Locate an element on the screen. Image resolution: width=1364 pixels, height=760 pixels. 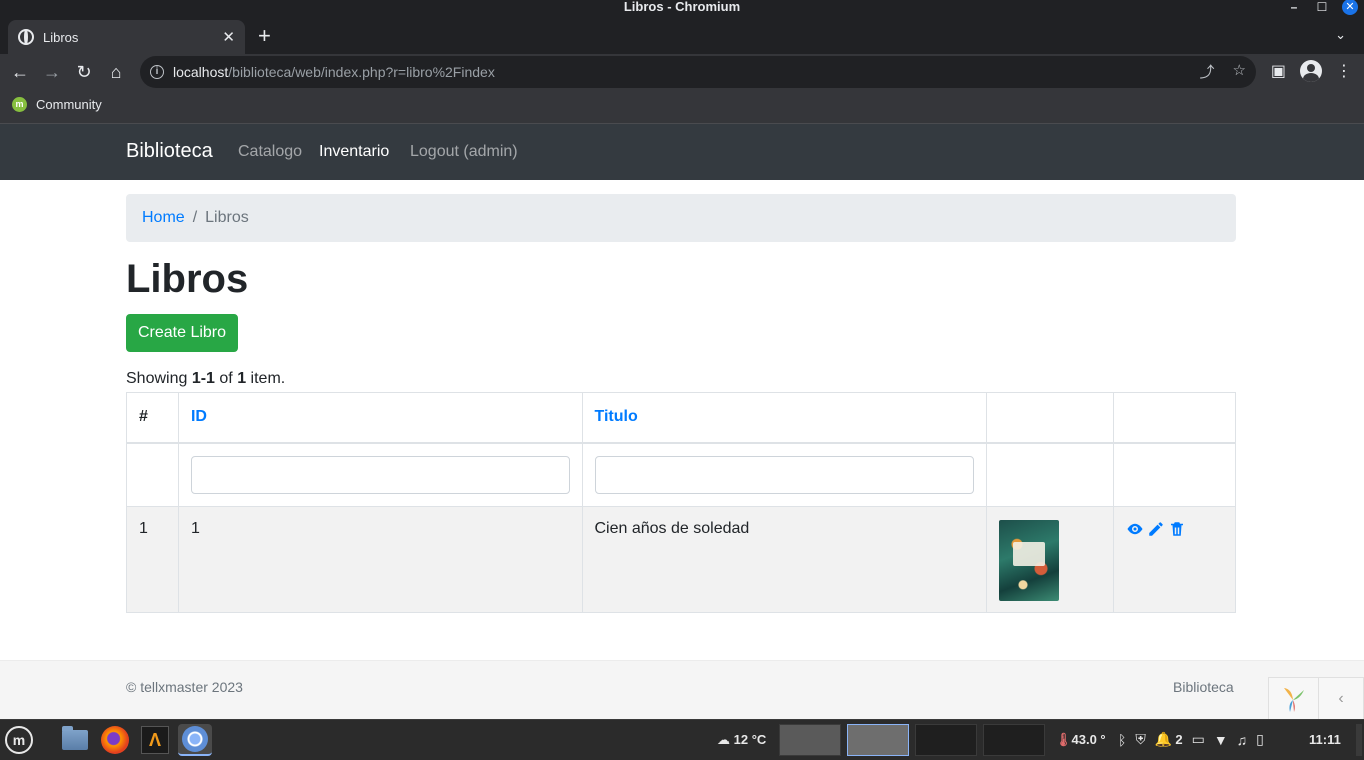
back-icon: ← is located at coordinates (20, 72).